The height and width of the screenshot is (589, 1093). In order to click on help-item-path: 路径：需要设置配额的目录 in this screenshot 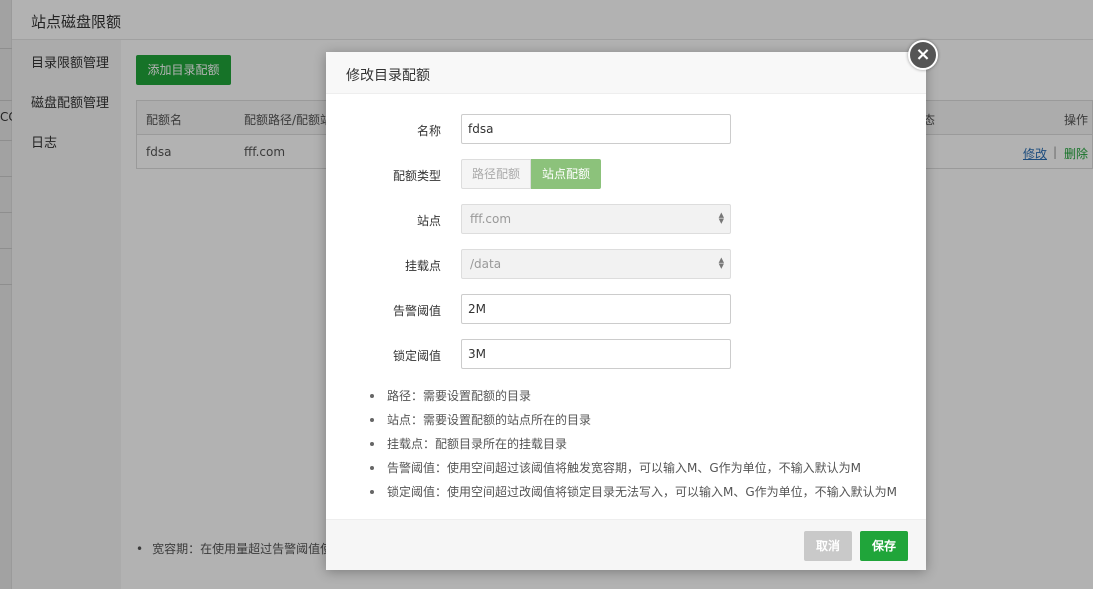, I will do `click(633, 400)`.